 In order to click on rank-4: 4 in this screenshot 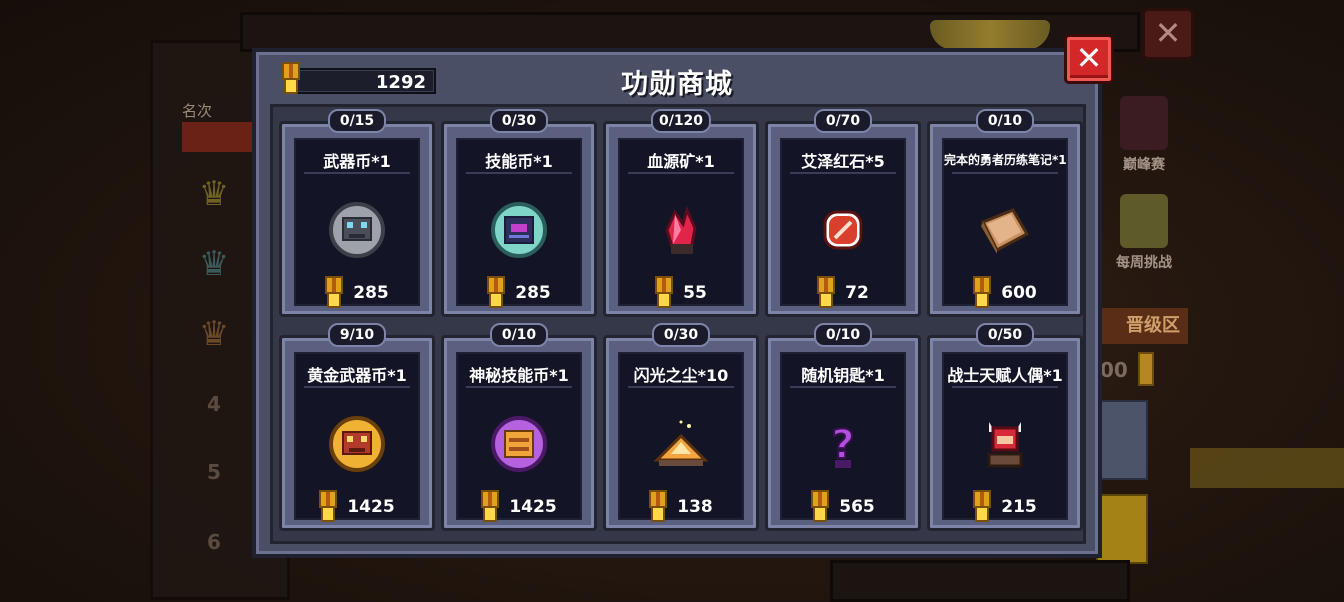, I will do `click(214, 404)`.